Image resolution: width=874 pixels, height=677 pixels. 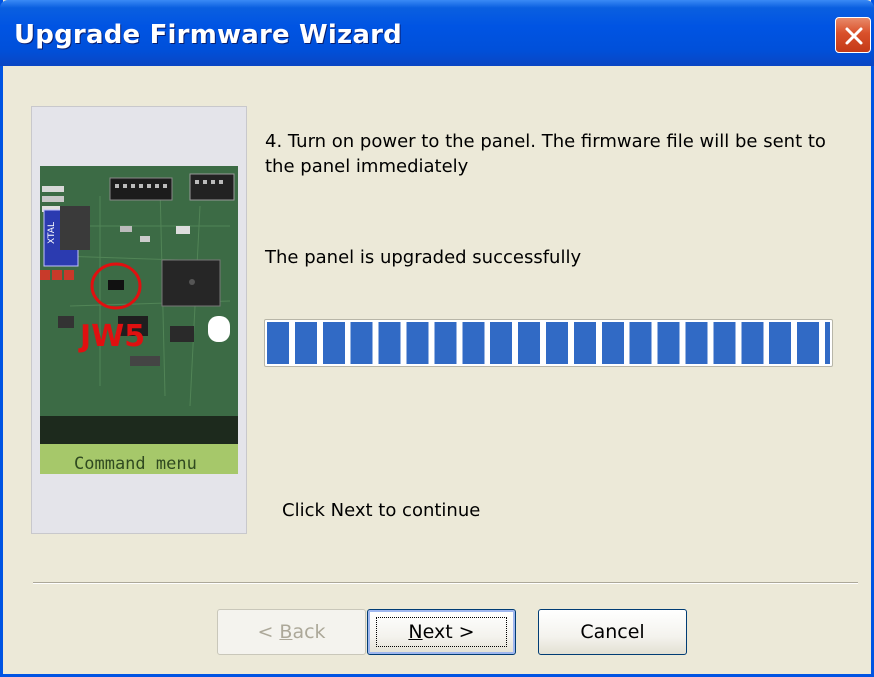 What do you see at coordinates (291, 632) in the screenshot?
I see `back-button: < Back` at bounding box center [291, 632].